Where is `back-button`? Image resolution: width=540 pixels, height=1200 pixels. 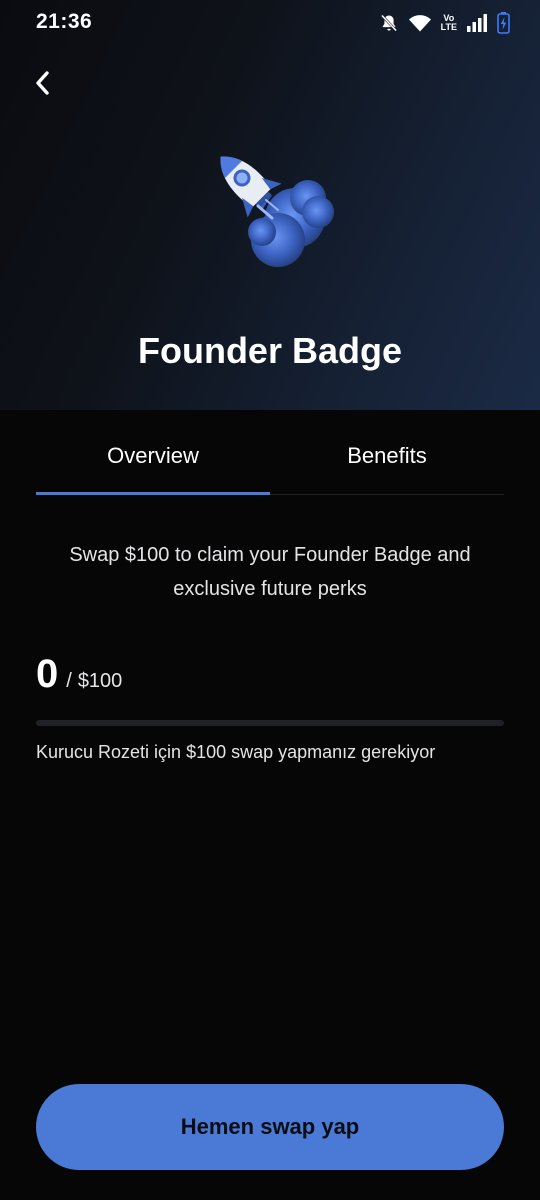 back-button is located at coordinates (43, 83).